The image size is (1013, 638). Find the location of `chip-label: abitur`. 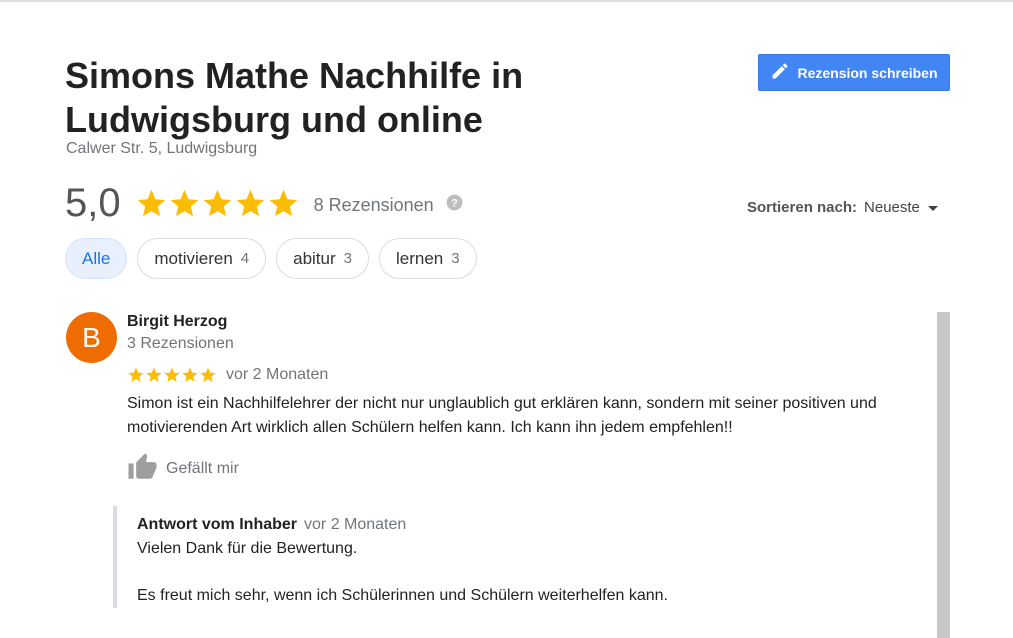

chip-label: abitur is located at coordinates (314, 258).